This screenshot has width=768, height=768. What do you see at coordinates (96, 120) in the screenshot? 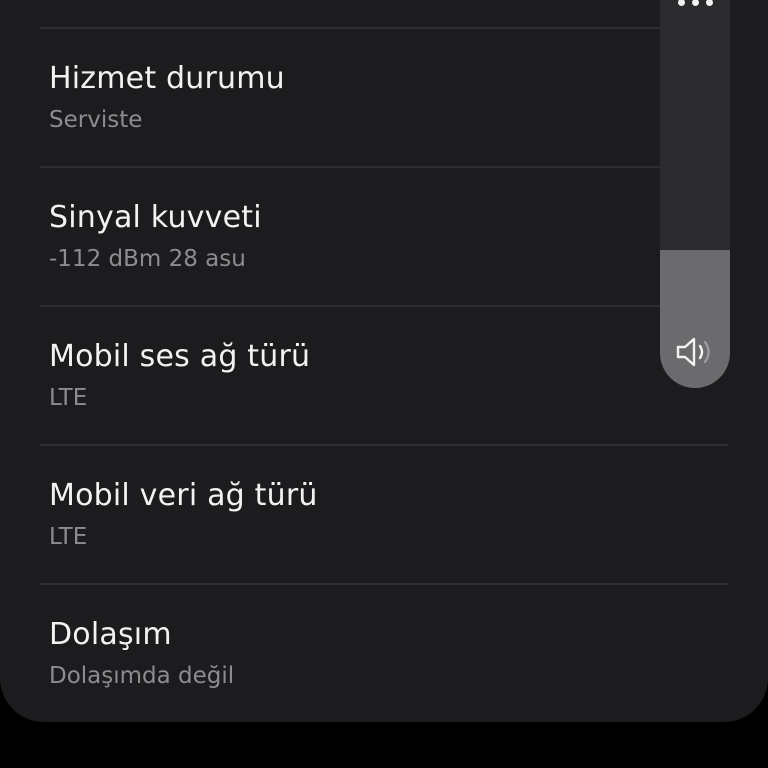
I see `list-item-subtitle: Serviste` at bounding box center [96, 120].